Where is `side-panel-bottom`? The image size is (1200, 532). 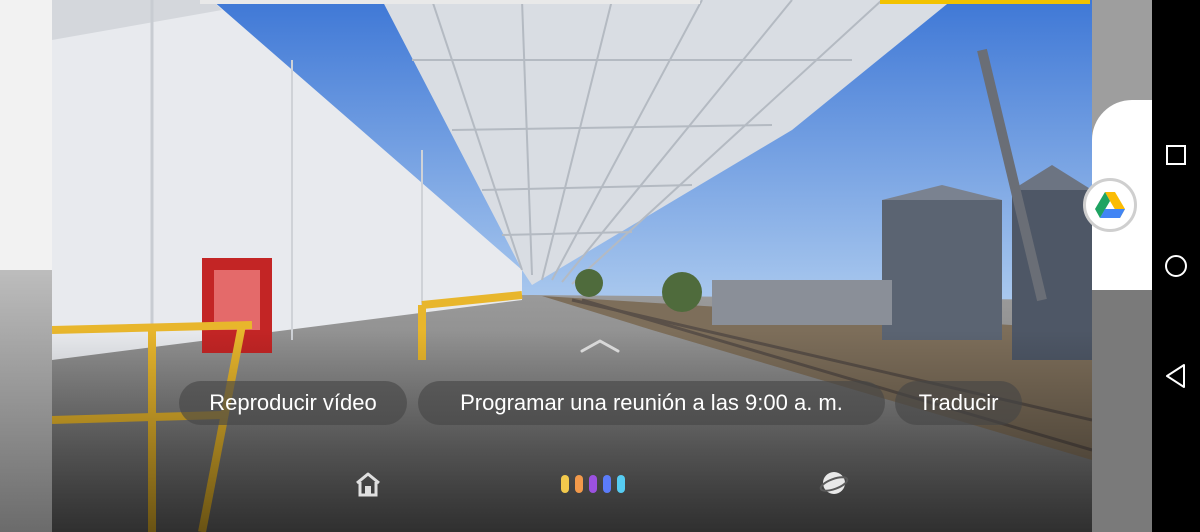
side-panel-bottom is located at coordinates (1122, 411).